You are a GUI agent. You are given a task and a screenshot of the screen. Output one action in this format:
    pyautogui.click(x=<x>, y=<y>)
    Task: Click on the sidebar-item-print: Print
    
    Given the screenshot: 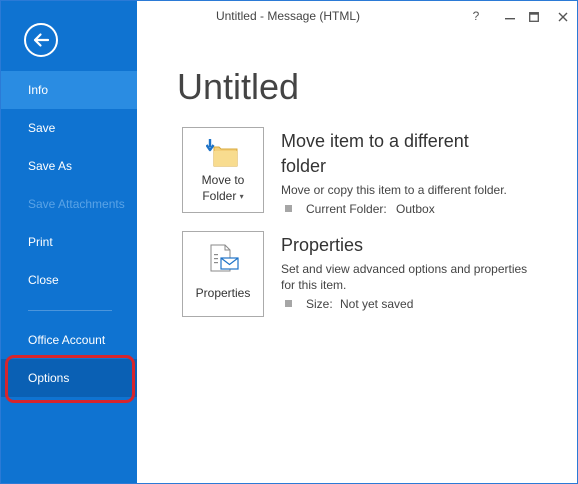 What is the action you would take?
    pyautogui.click(x=69, y=242)
    